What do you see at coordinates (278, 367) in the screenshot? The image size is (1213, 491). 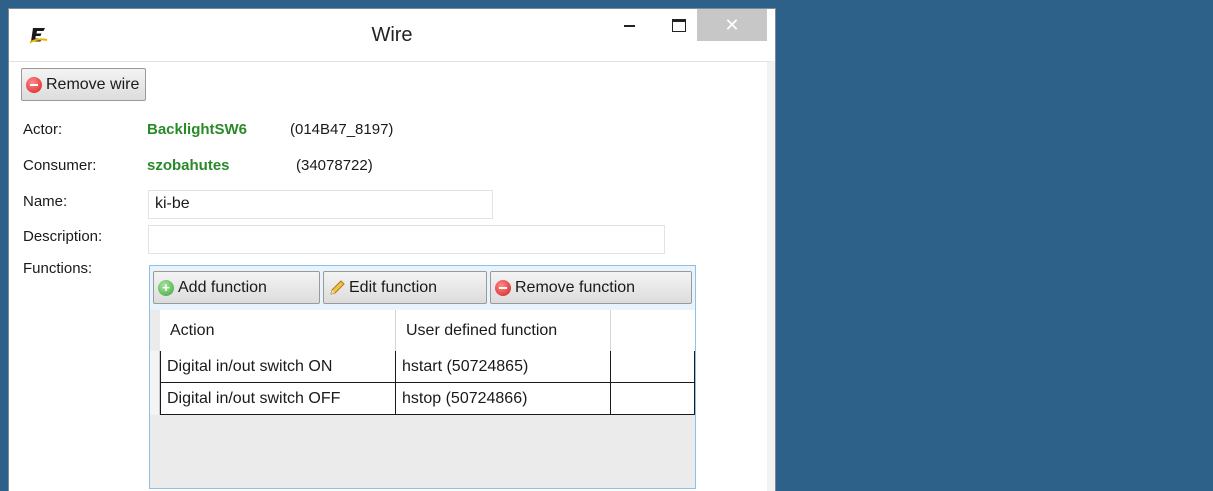 I see `action-cell: Digital in/out switch ON` at bounding box center [278, 367].